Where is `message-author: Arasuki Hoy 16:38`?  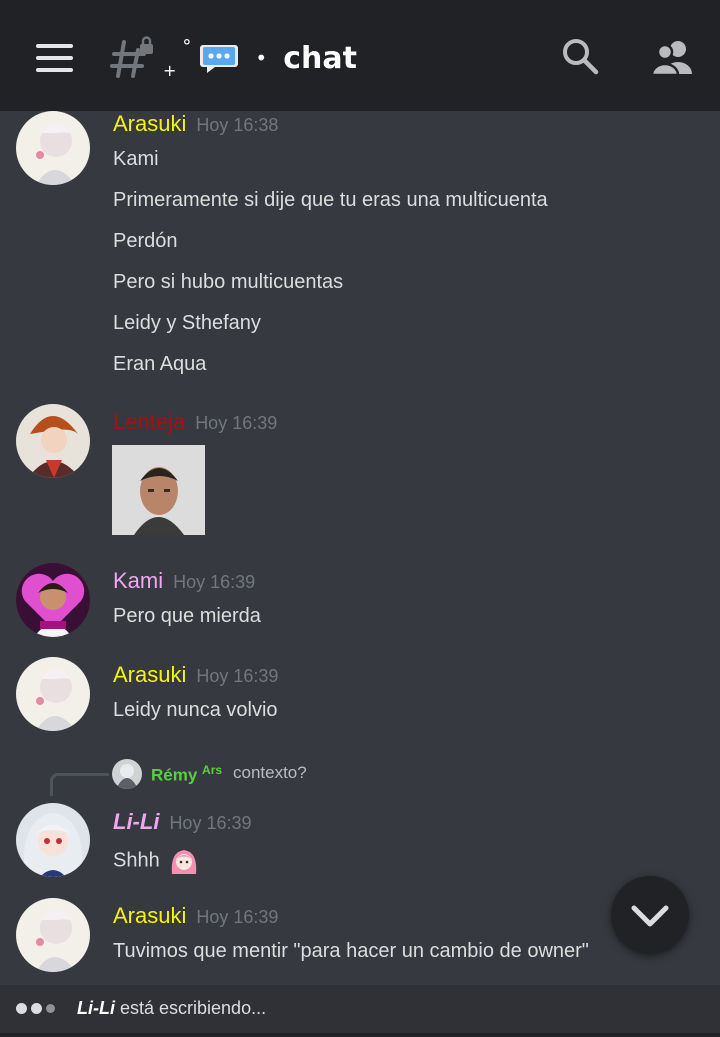
message-author: Arasuki Hoy 16:38 is located at coordinates (195, 124).